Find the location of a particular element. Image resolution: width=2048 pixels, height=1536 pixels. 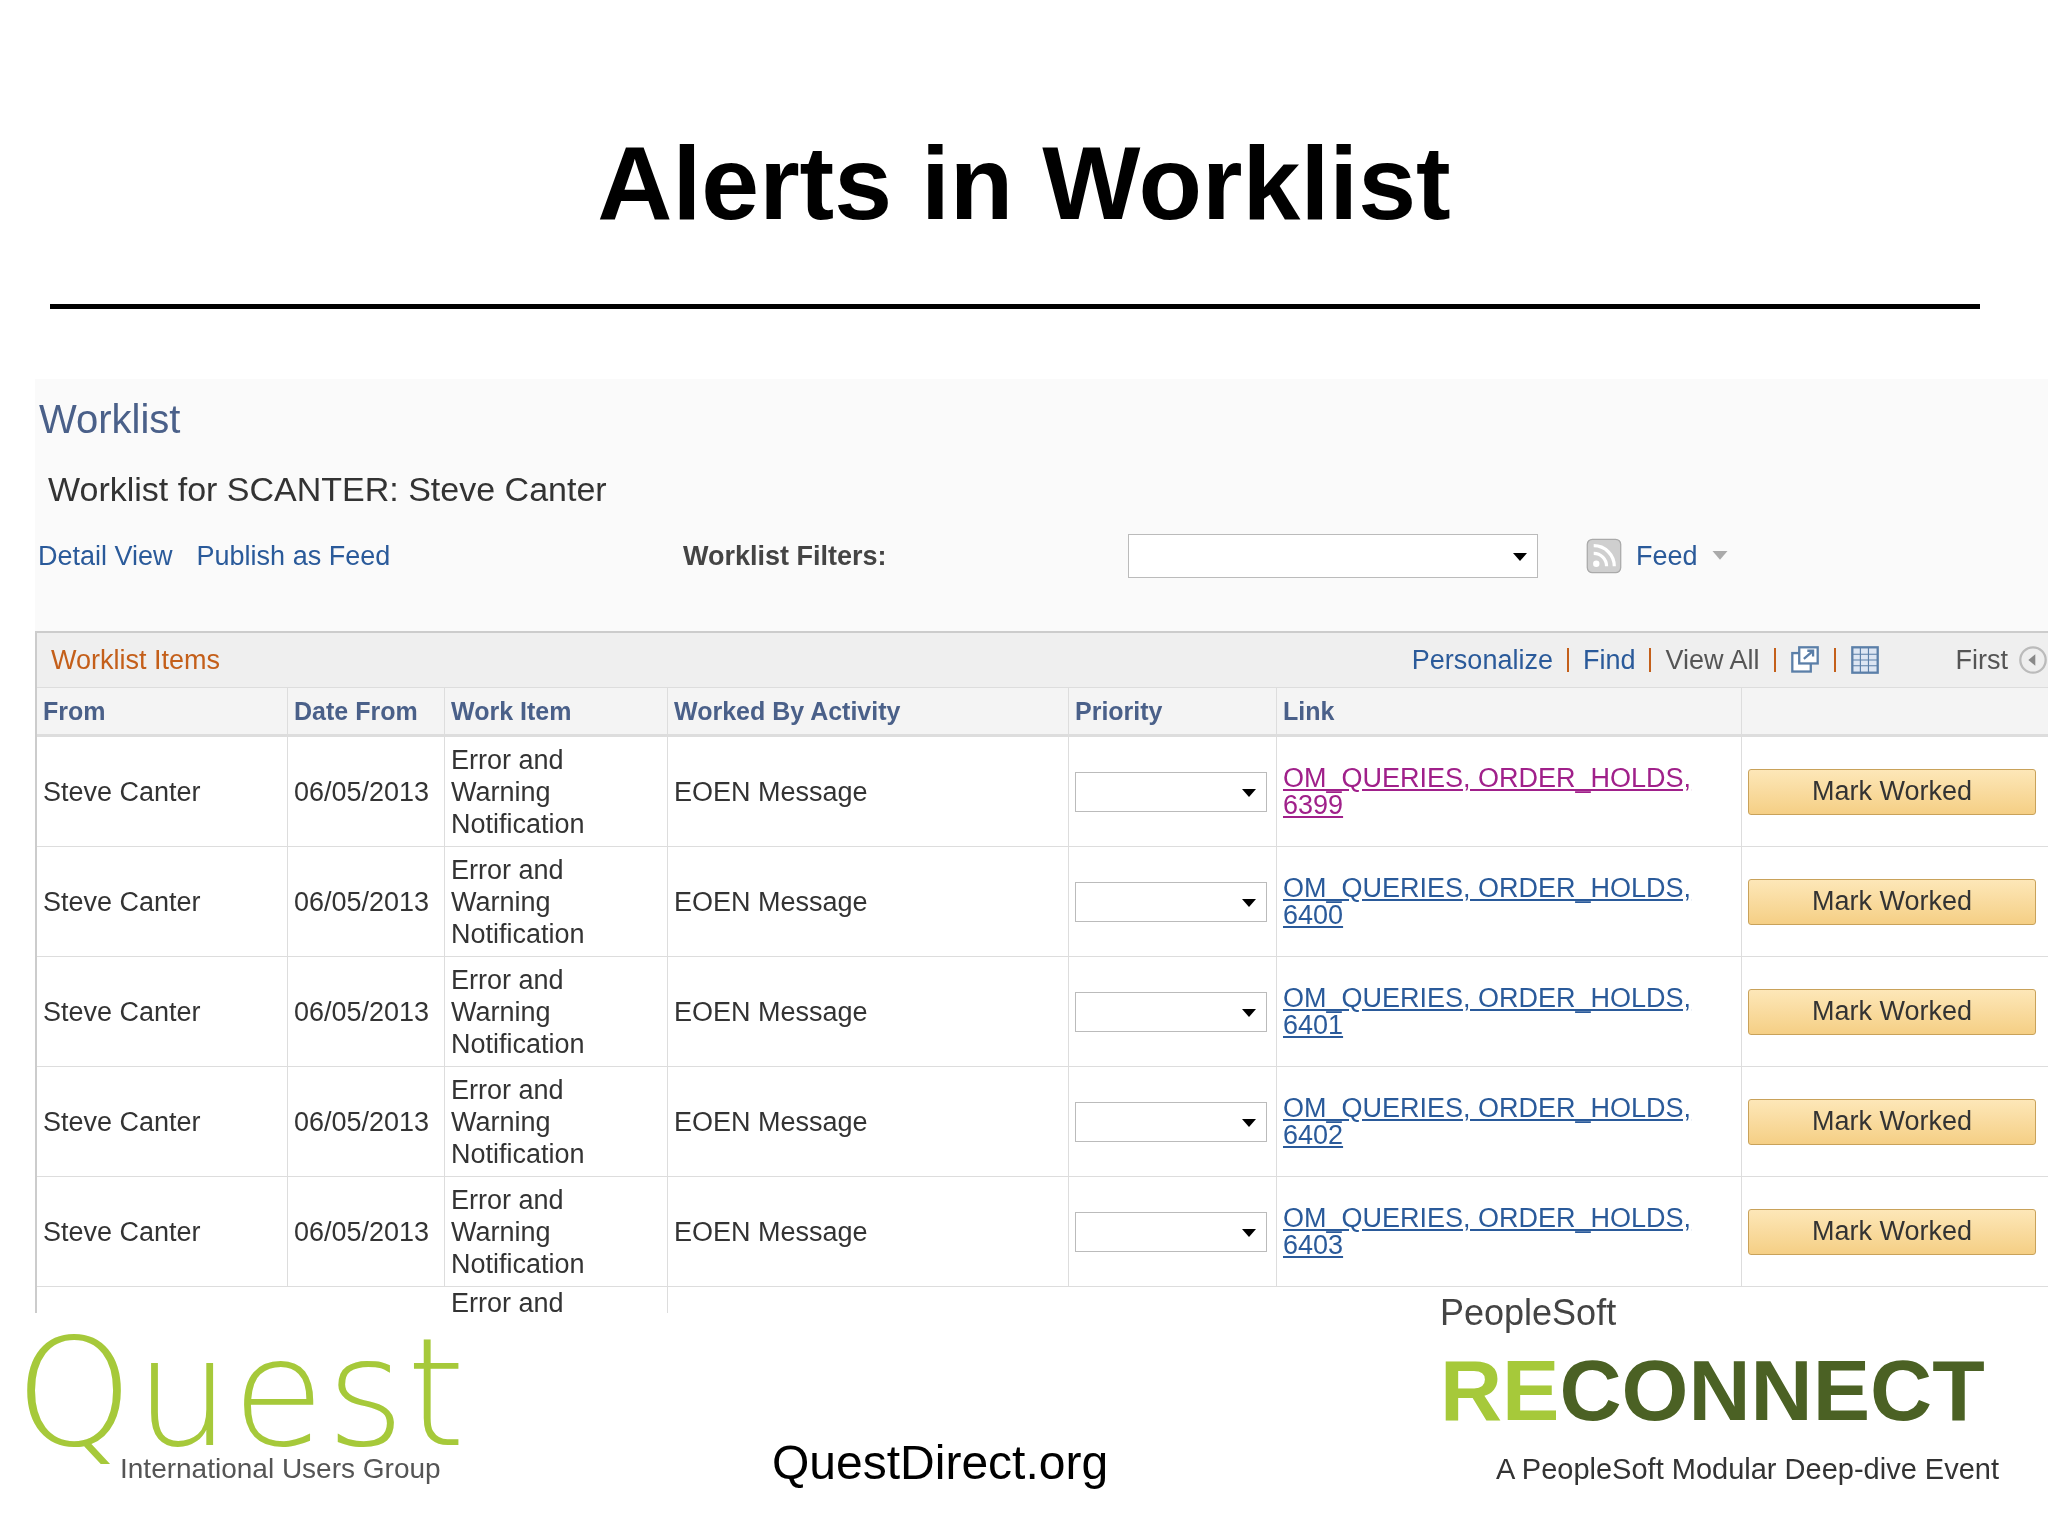

logo-caption: PeopleSoft is located at coordinates (1529, 1313).